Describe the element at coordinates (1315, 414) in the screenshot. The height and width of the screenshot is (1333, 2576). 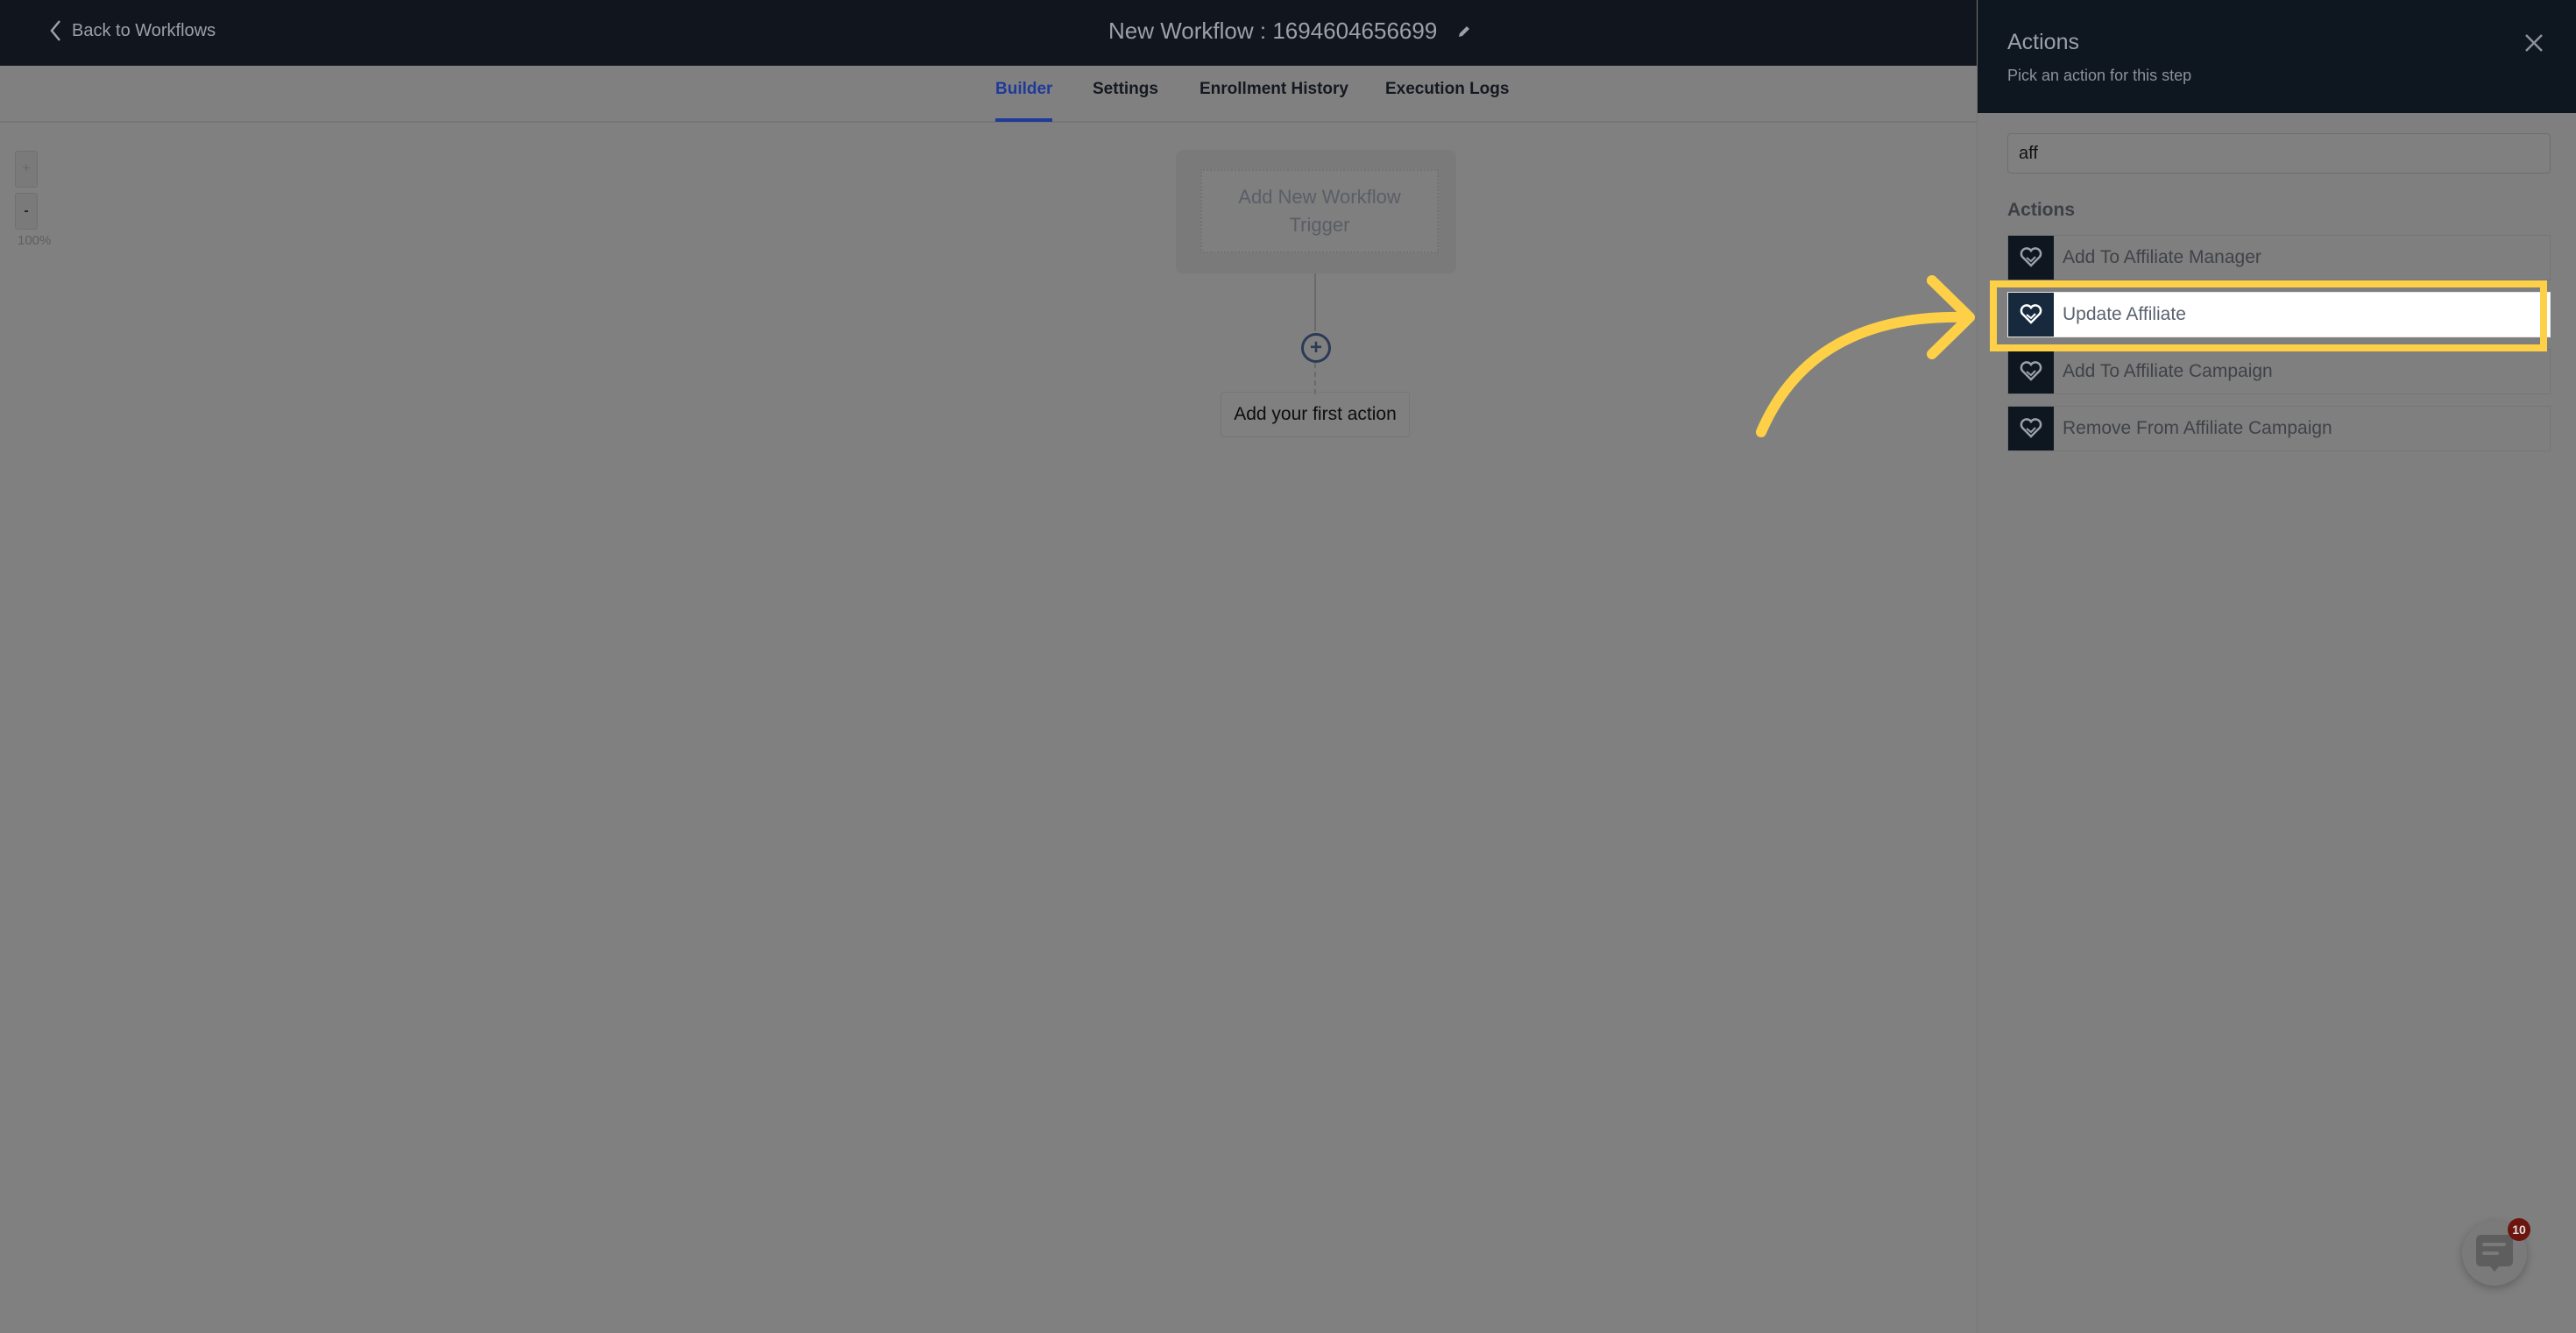
I see `add-first-action-button: Add your first action` at that location.